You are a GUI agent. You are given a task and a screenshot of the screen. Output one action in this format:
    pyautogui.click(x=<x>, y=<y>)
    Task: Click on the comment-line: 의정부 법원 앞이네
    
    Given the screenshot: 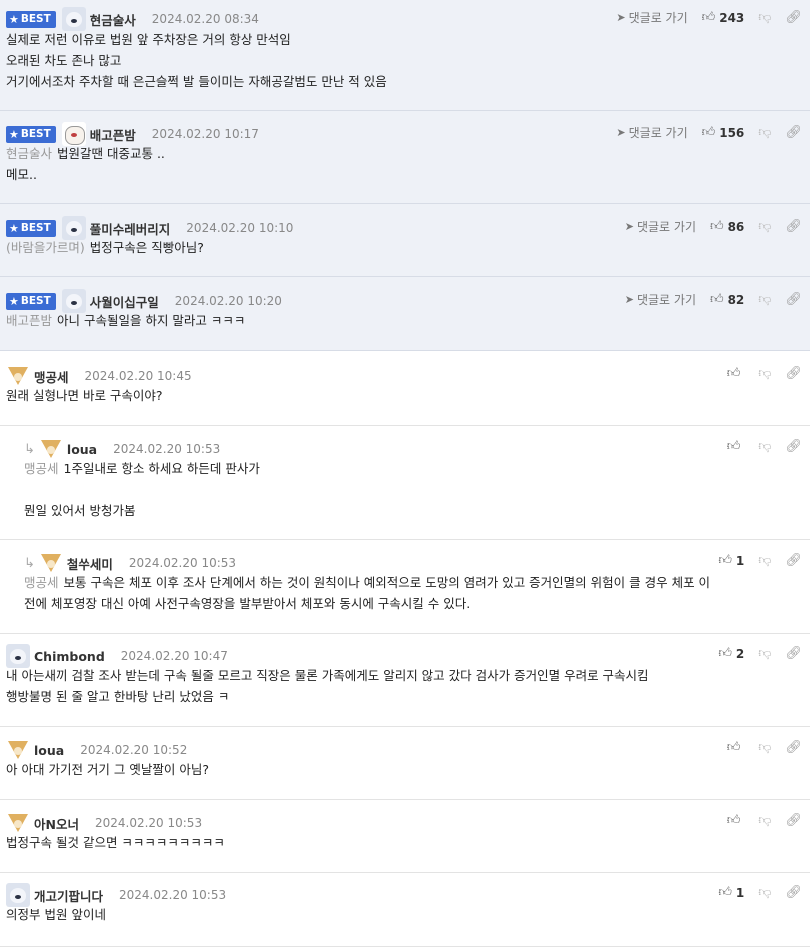 What is the action you would take?
    pyautogui.click(x=56, y=914)
    